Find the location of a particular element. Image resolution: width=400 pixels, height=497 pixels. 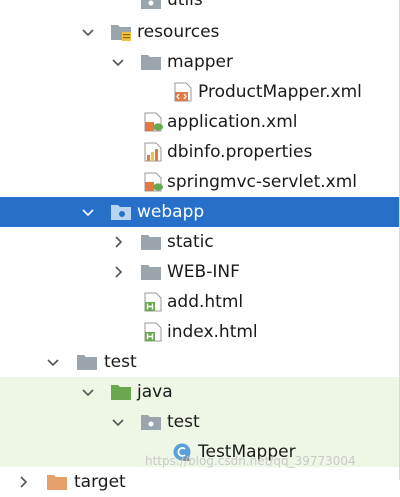

tree-label-target: target is located at coordinates (100, 482).